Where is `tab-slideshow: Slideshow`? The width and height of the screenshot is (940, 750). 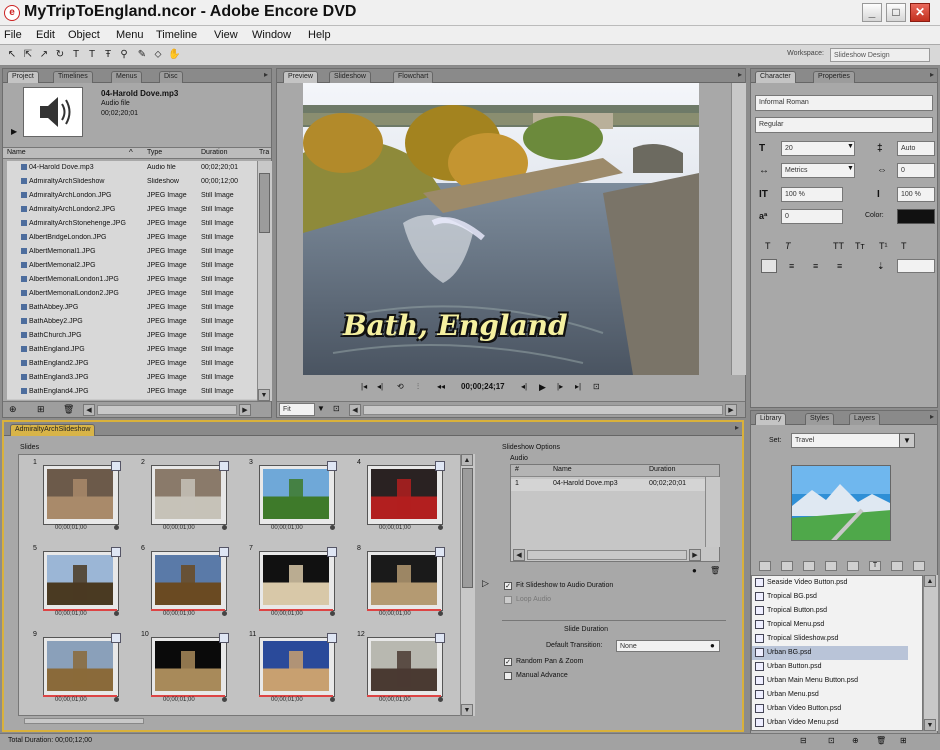
tab-slideshow: Slideshow is located at coordinates (350, 77).